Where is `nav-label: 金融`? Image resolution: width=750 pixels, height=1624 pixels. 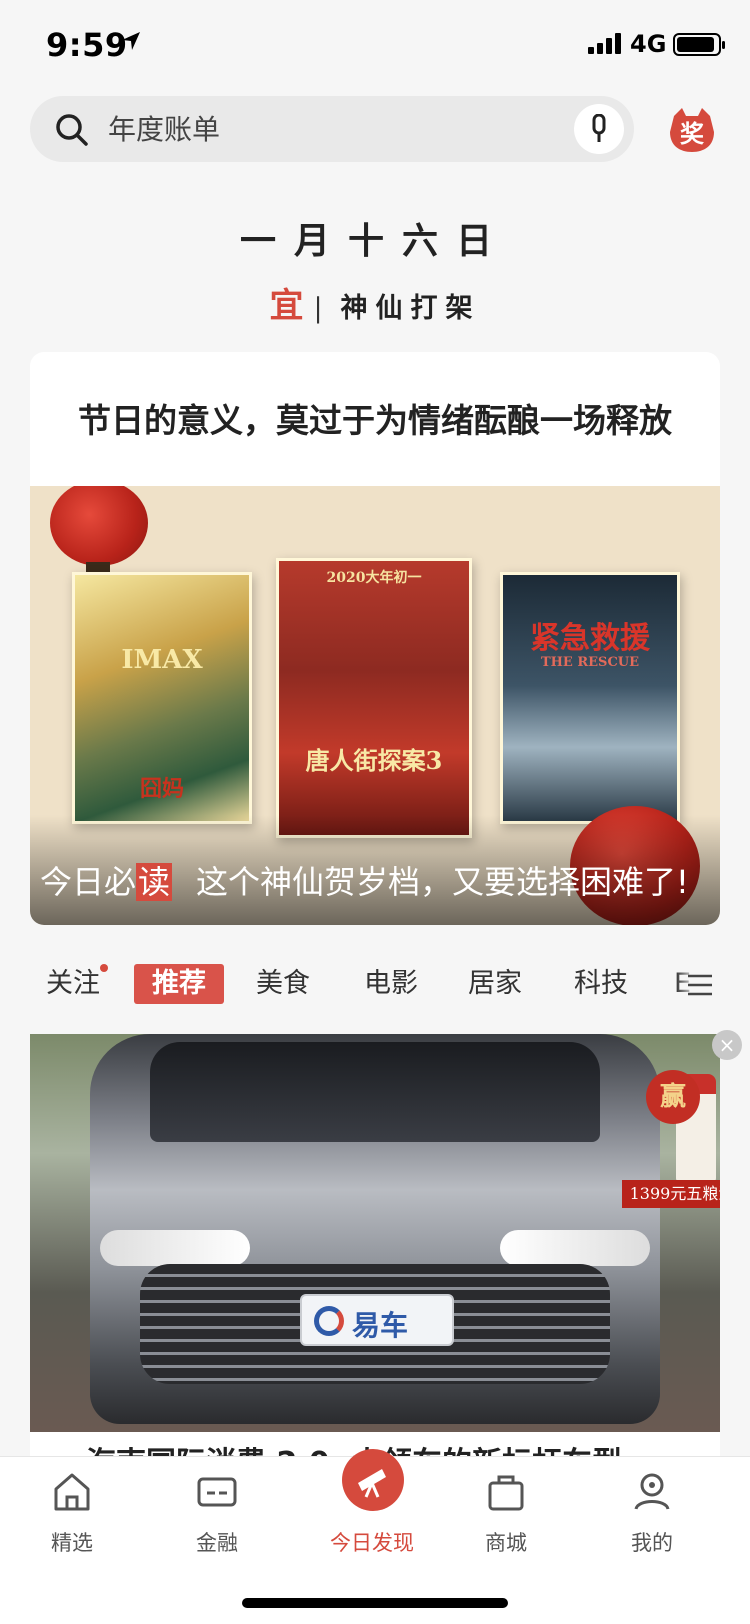 nav-label: 金融 is located at coordinates (217, 1543).